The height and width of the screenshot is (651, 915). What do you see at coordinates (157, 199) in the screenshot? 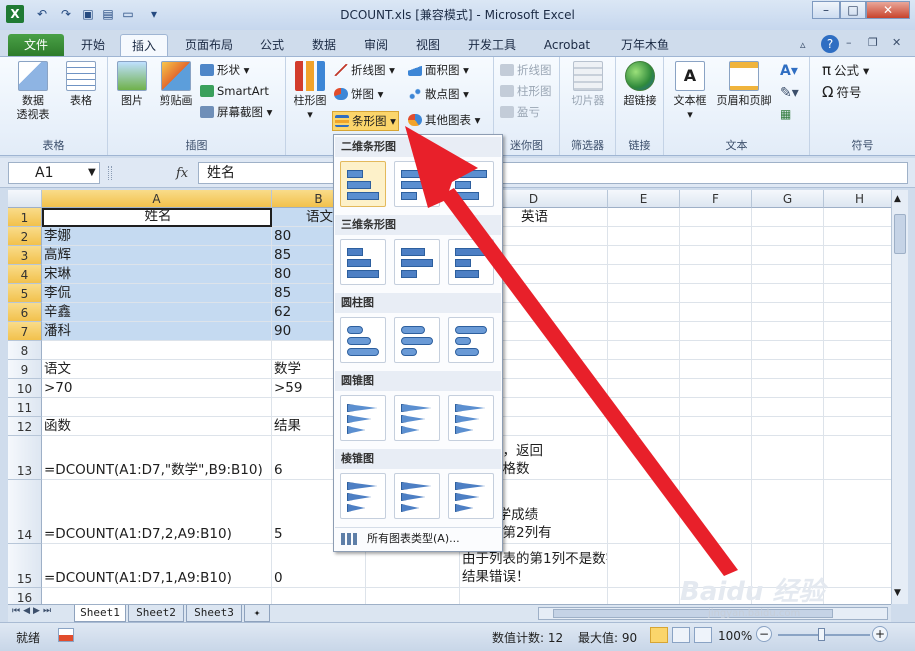
I see `column-header-a: A` at bounding box center [157, 199].